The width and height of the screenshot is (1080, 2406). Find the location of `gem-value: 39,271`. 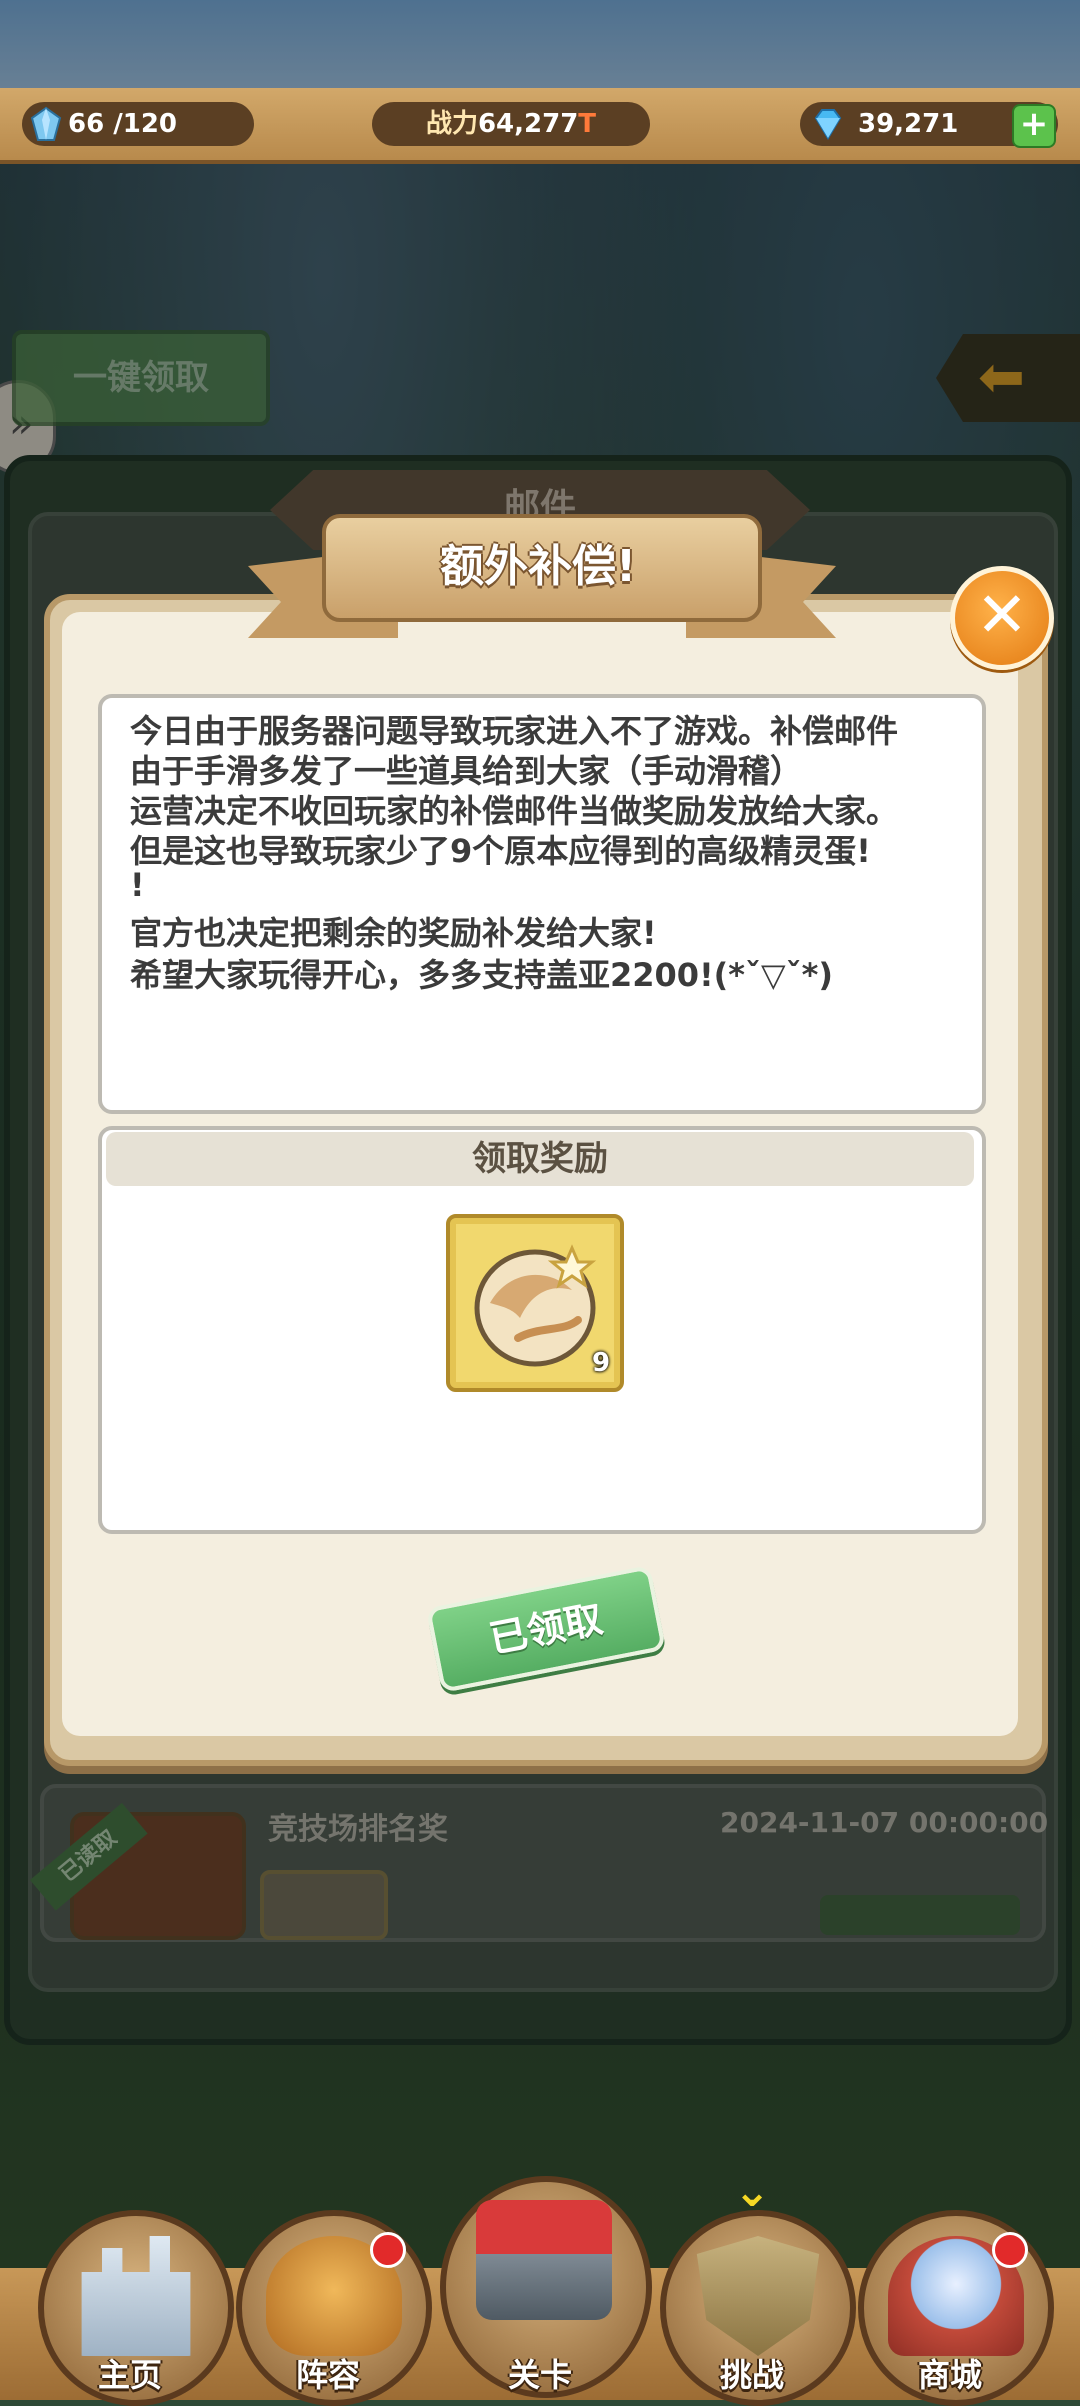

gem-value: 39,271 is located at coordinates (908, 124).